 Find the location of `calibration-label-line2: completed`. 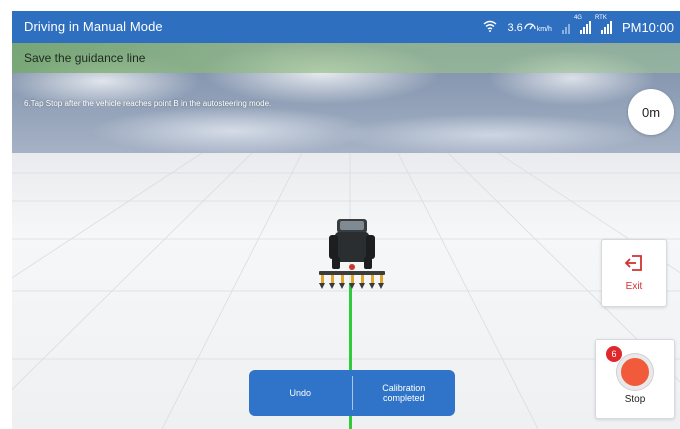

calibration-label-line2: completed is located at coordinates (403, 398).